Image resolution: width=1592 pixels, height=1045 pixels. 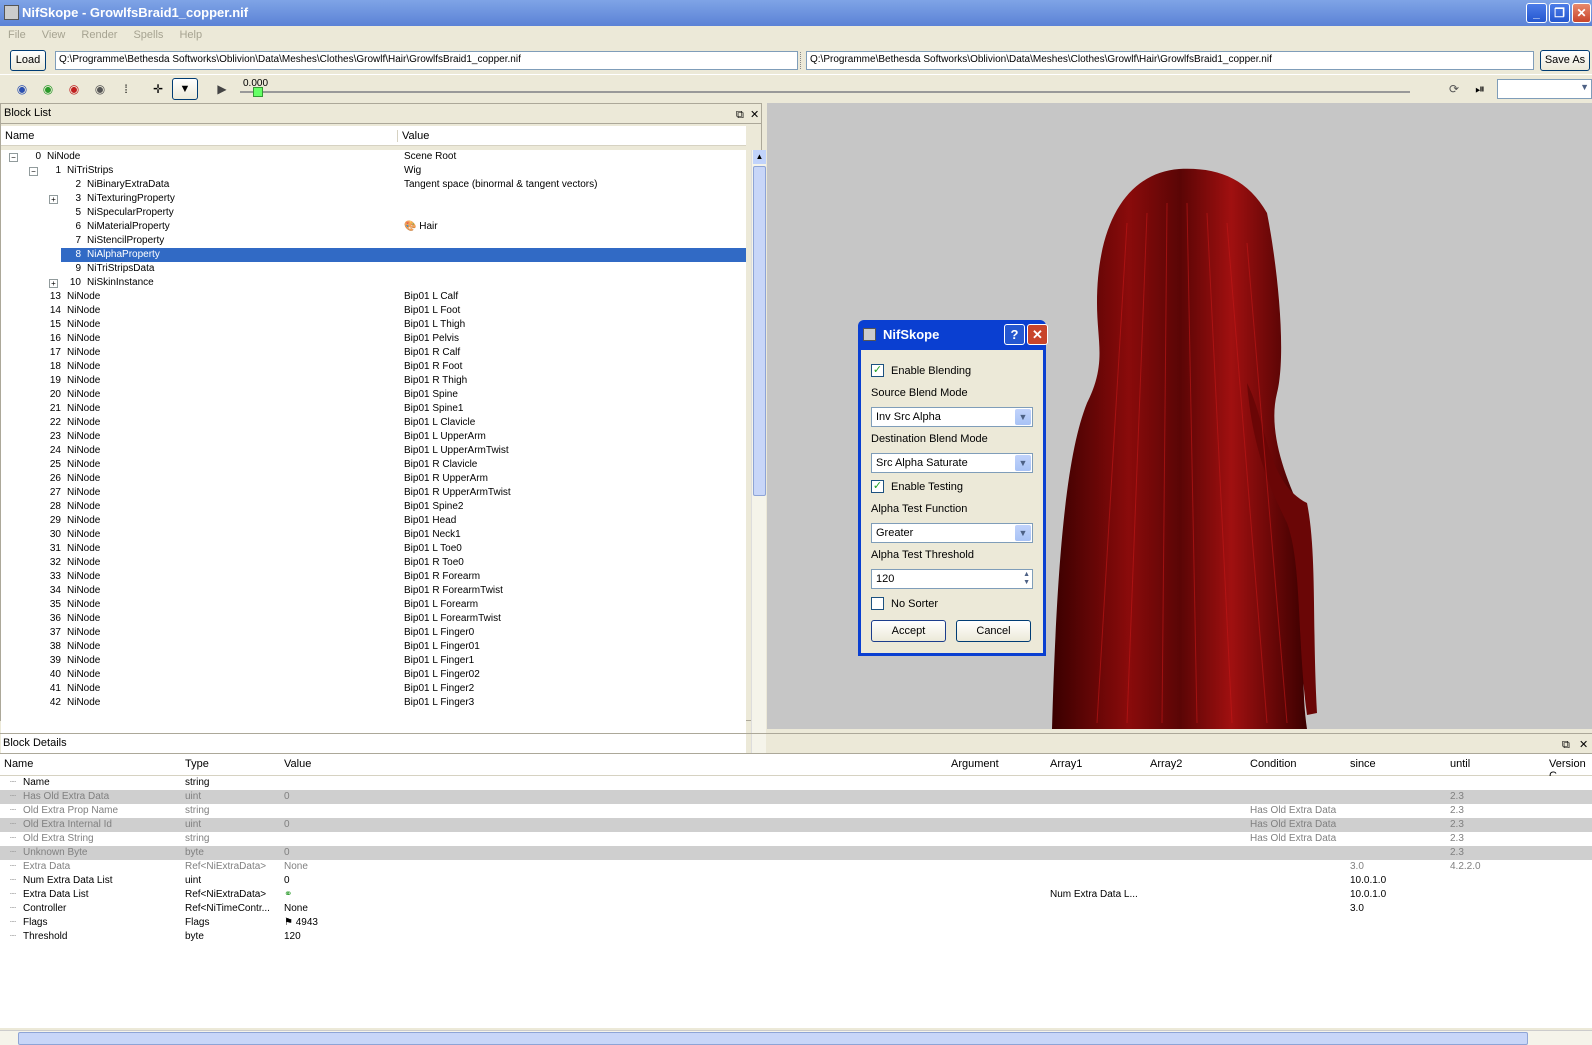 What do you see at coordinates (373, 563) in the screenshot?
I see `tree-row: 32 NiNode Bip01 R Toe0` at bounding box center [373, 563].